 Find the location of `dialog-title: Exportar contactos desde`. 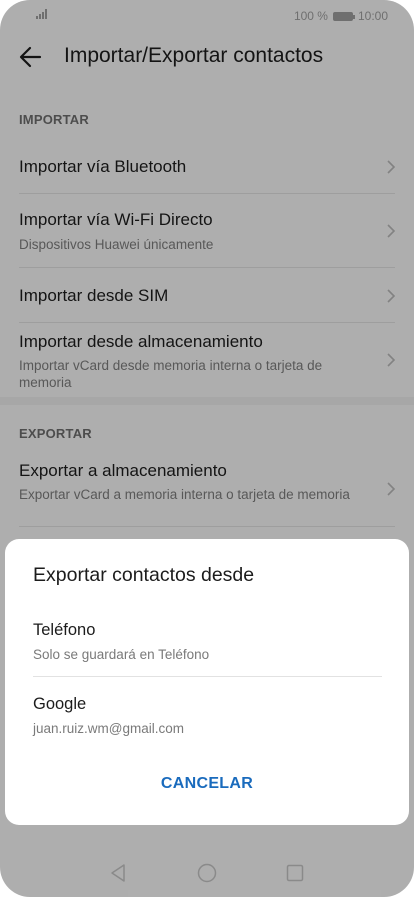

dialog-title: Exportar contactos desde is located at coordinates (144, 575).